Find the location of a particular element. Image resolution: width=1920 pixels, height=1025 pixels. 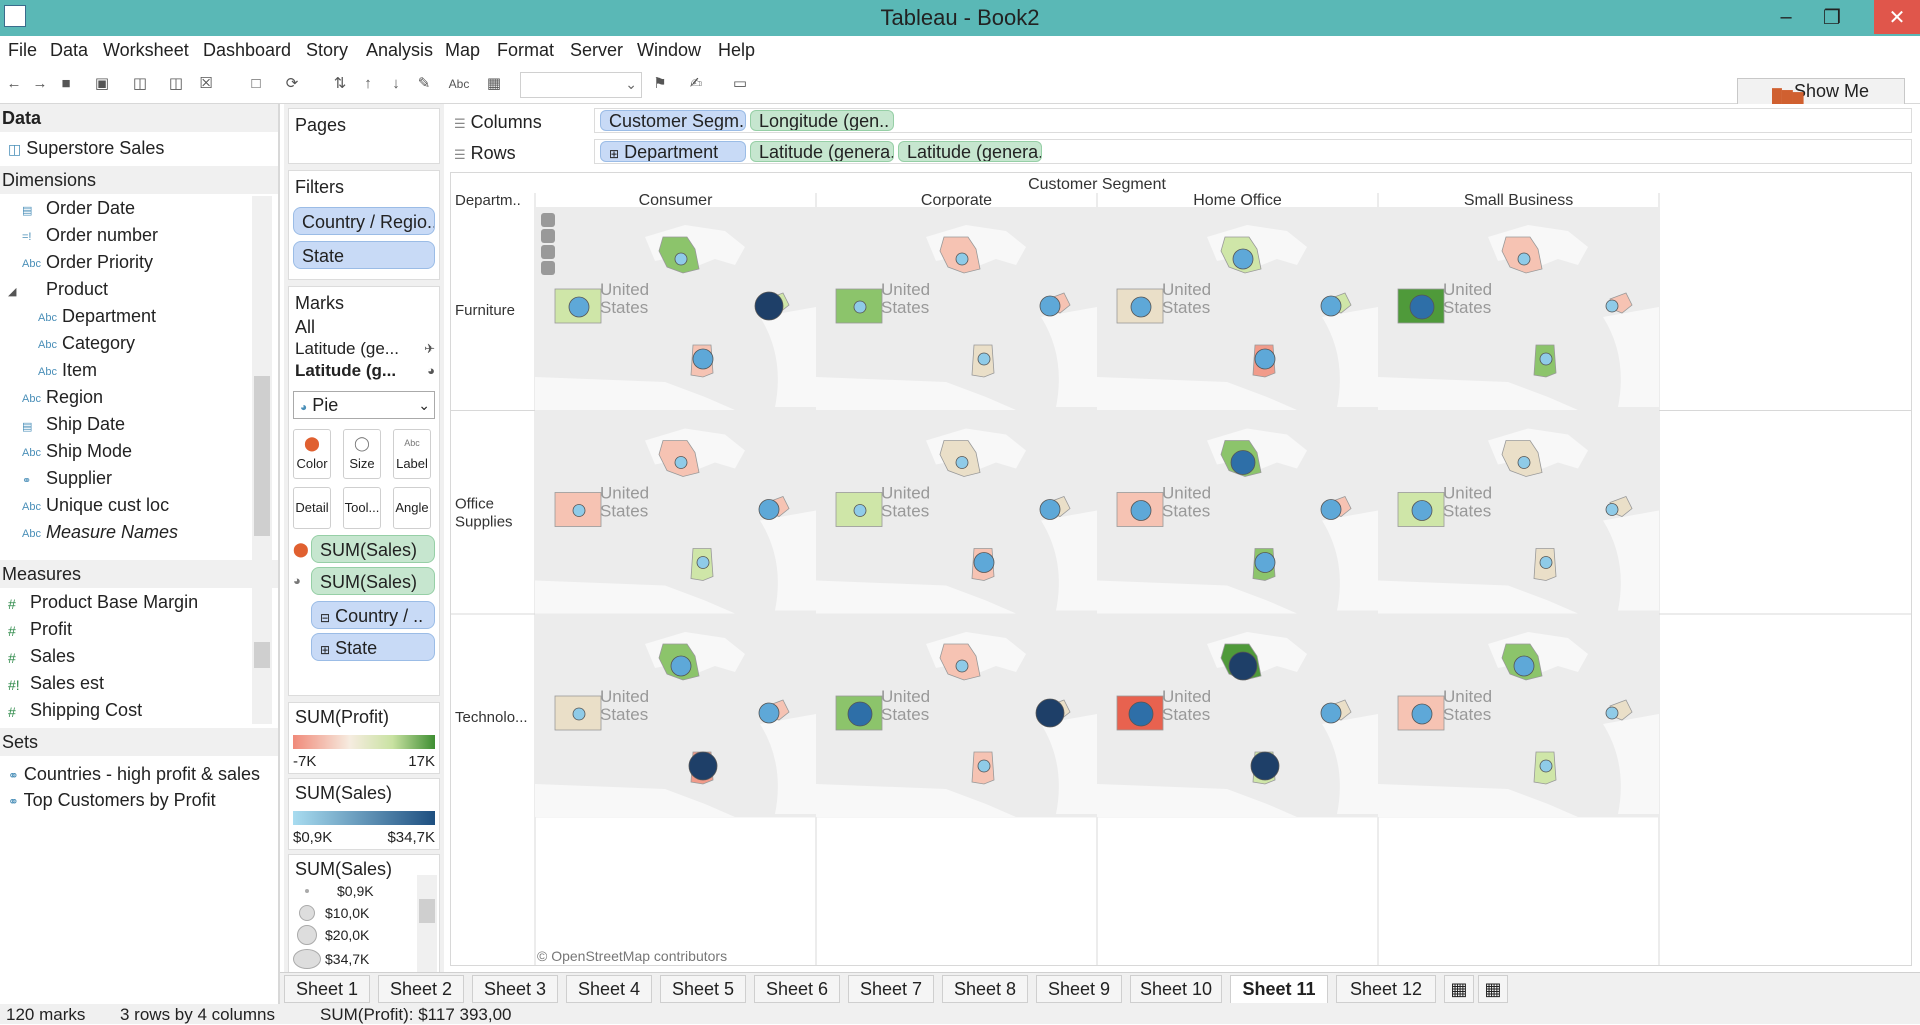

minimize-button: – is located at coordinates (1786, 17).